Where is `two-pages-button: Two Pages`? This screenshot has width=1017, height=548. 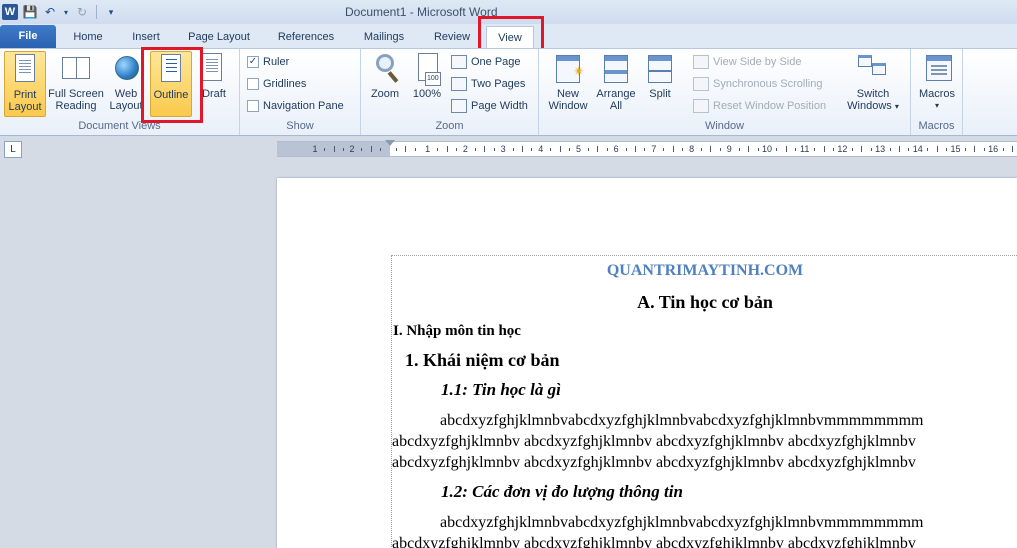
two-pages-button: Two Pages is located at coordinates (488, 84).